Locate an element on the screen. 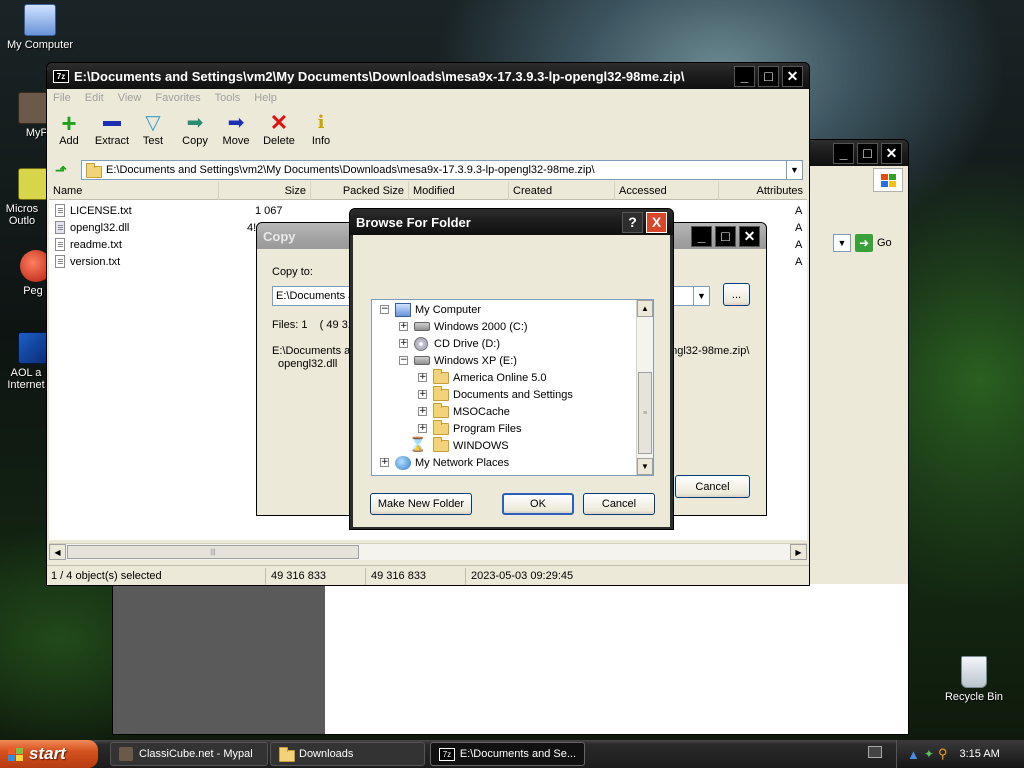 Image resolution: width=1024 pixels, height=768 pixels. browse-titlebar: Browse For Folder ? X is located at coordinates (511, 222).